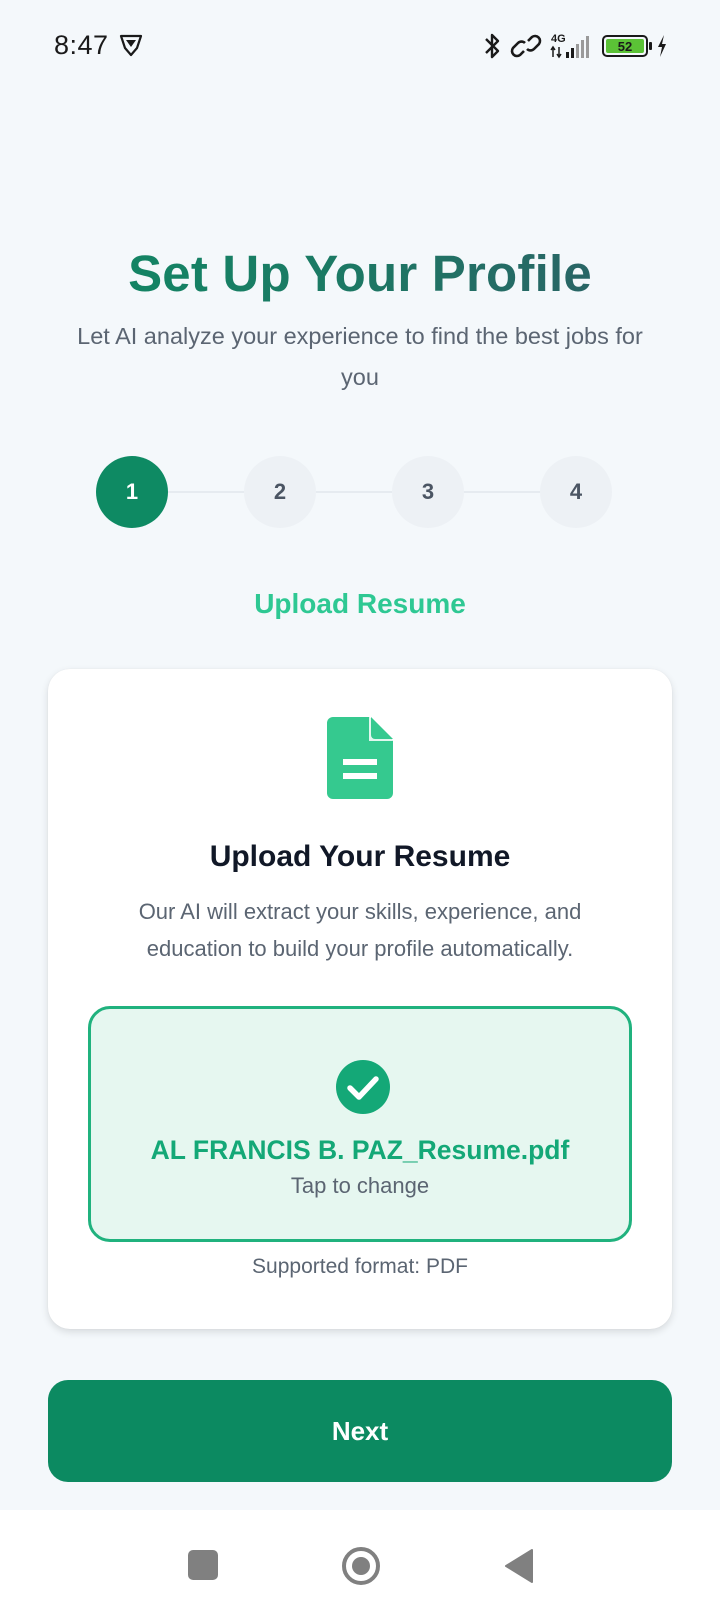 The height and width of the screenshot is (1600, 720). I want to click on progress-stepper: 1 2 3 4, so click(360, 492).